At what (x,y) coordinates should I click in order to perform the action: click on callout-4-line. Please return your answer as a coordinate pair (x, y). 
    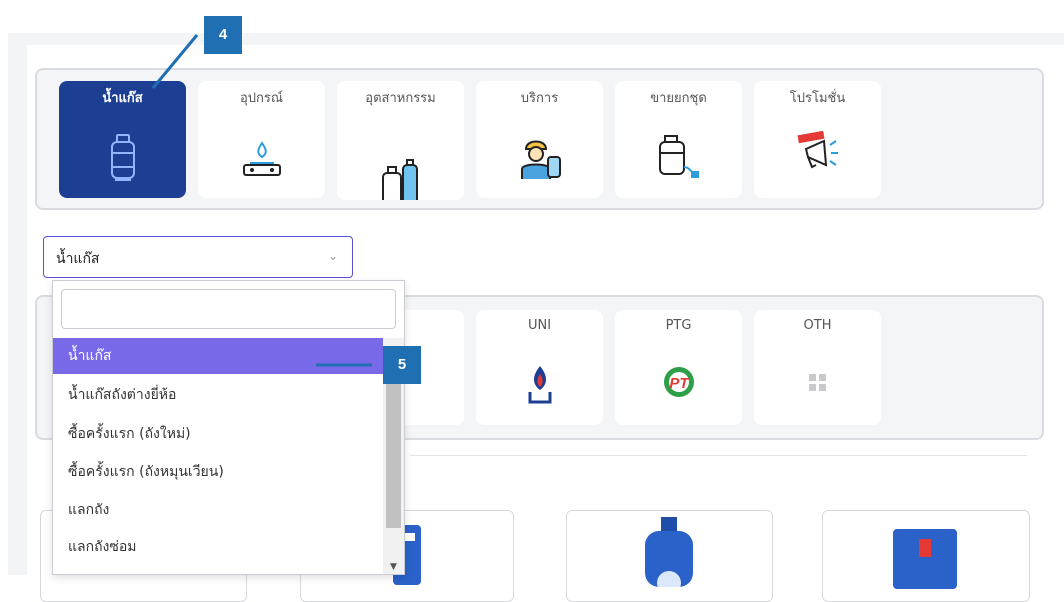
    Looking at the image, I should click on (175, 61).